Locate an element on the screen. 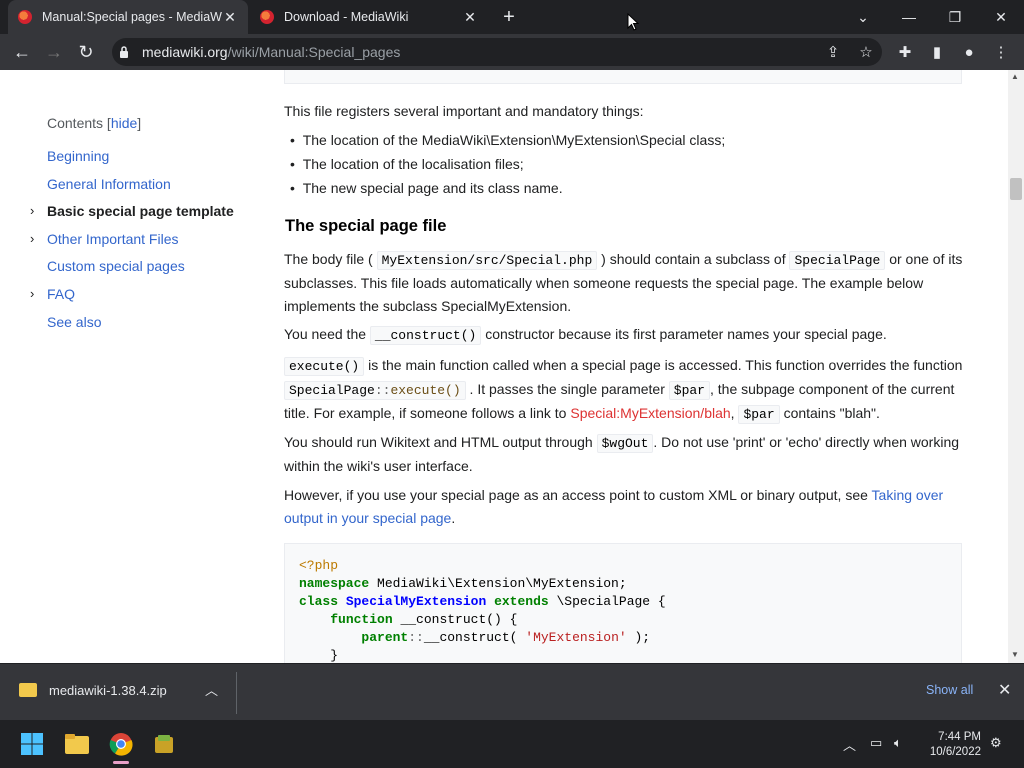  archive-app-icon is located at coordinates (164, 744).